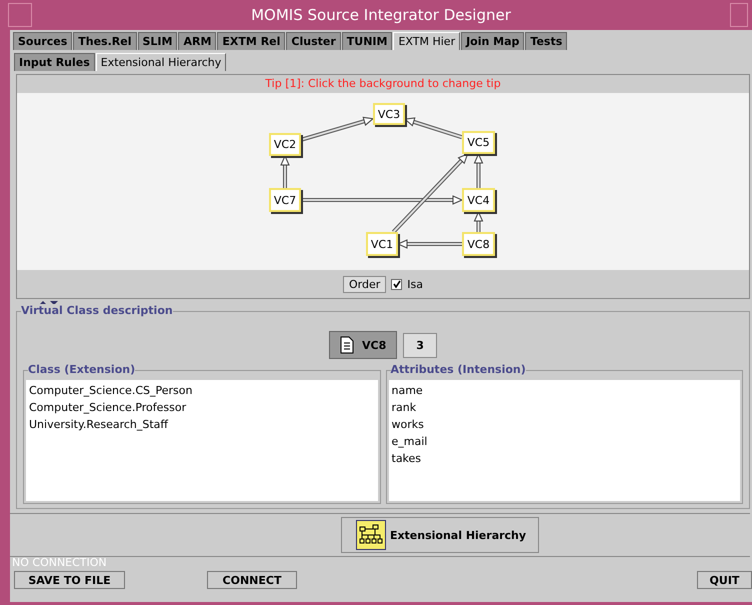 This screenshot has width=752, height=605. What do you see at coordinates (440, 535) in the screenshot?
I see `extensional-hierarchy-button: Extensional Hierarchy` at bounding box center [440, 535].